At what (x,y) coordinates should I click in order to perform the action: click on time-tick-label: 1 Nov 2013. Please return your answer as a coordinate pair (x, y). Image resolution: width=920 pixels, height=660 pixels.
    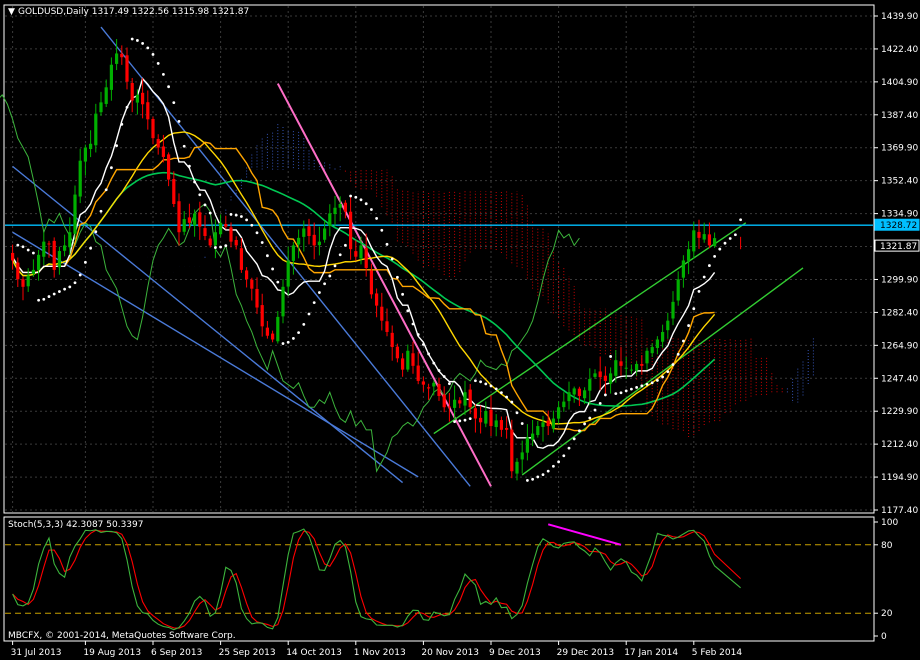
    Looking at the image, I should click on (380, 653).